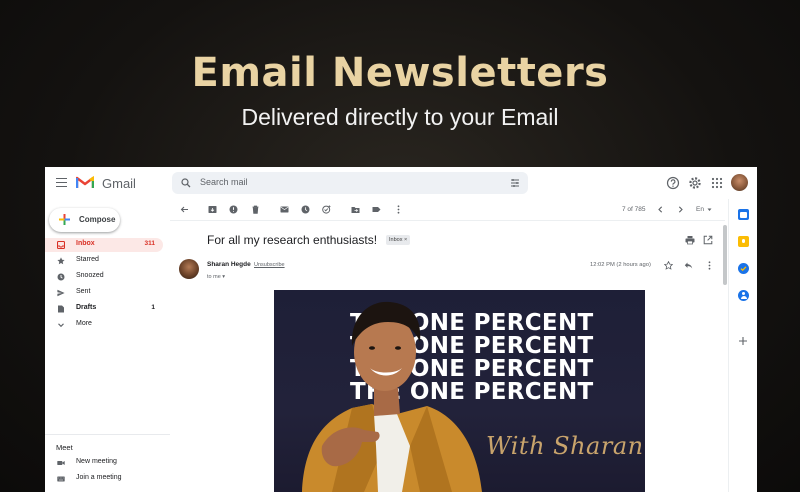  Describe the element at coordinates (326, 209) in the screenshot. I see `add-task-icon` at that location.